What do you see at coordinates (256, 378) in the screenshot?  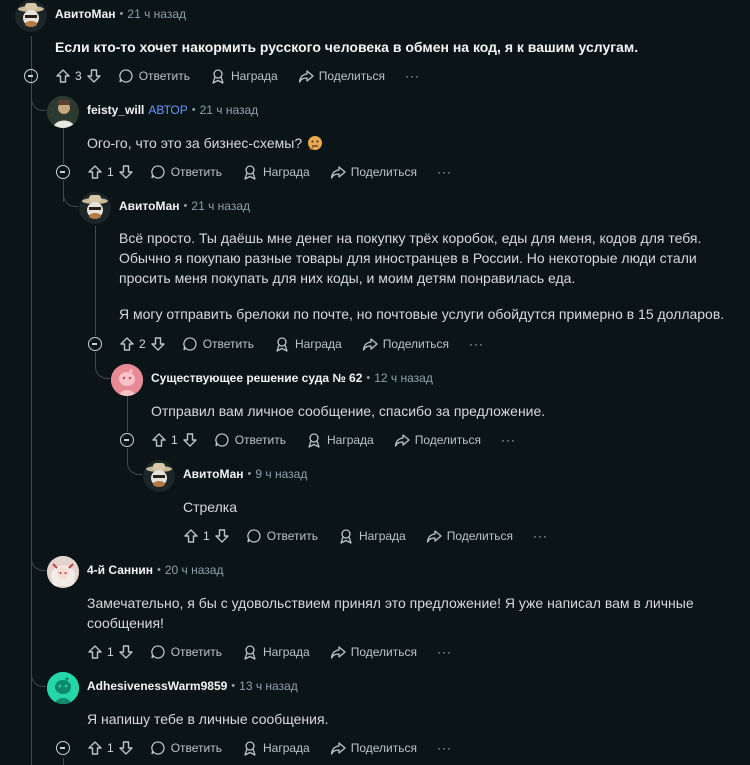 I see `comment-author: Существующее решение суда № 62` at bounding box center [256, 378].